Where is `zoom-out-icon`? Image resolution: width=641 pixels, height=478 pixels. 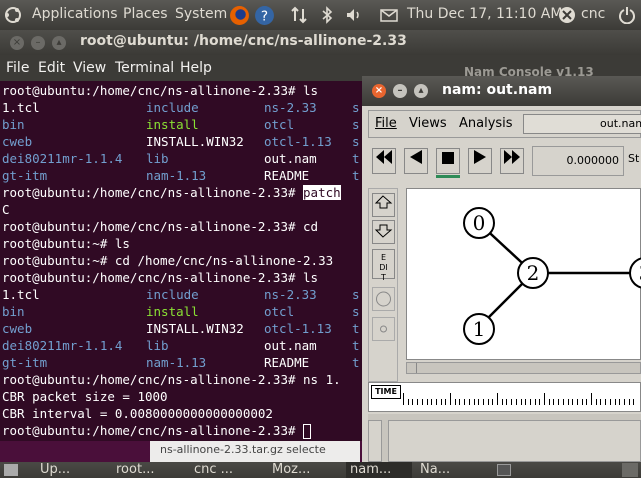
zoom-out-icon is located at coordinates (383, 231).